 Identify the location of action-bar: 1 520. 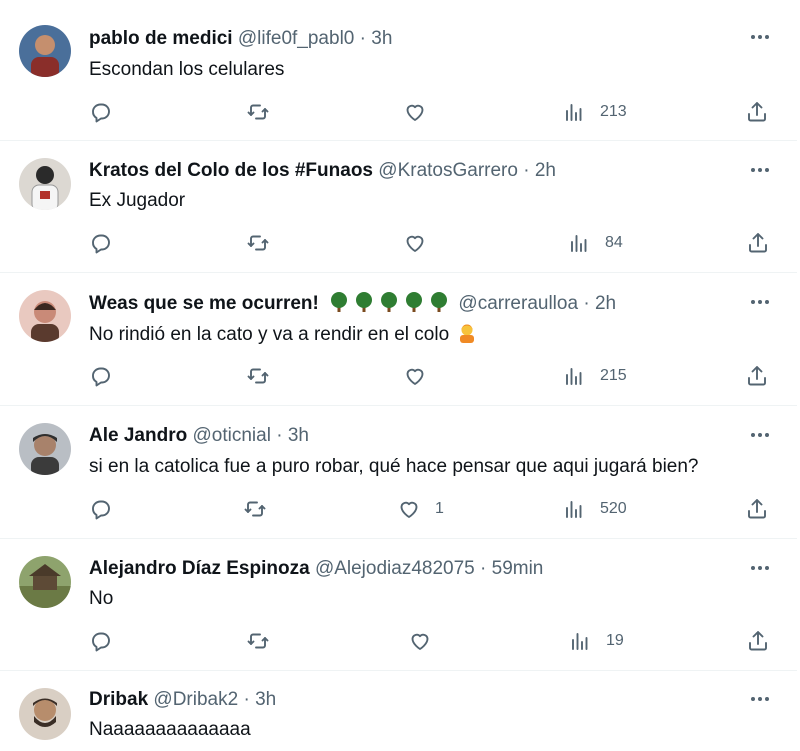
(398, 509).